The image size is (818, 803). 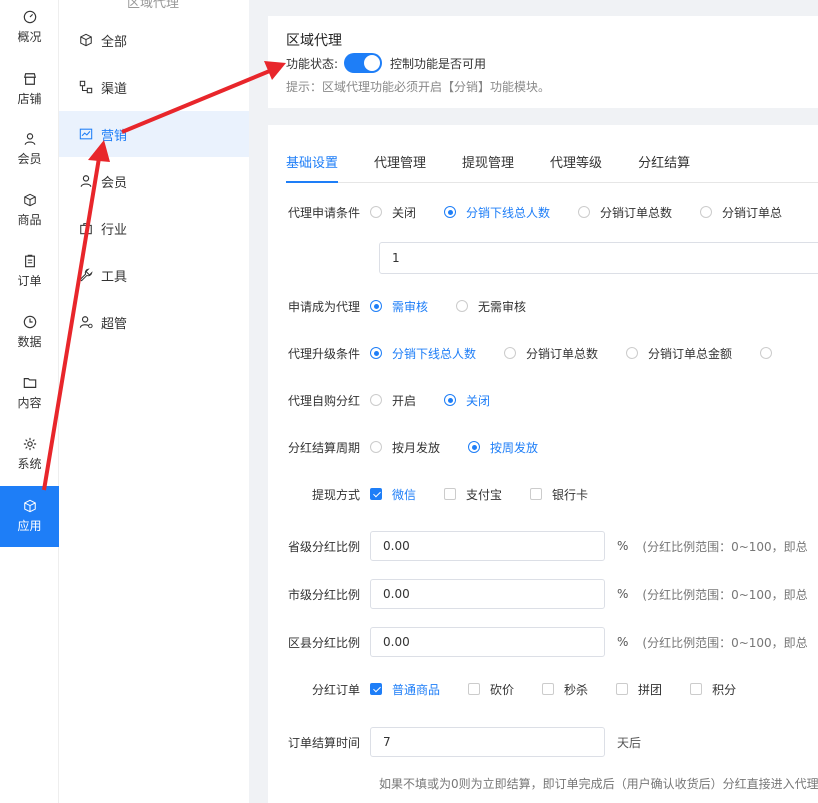 I want to click on clipboard-icon, so click(x=29, y=260).